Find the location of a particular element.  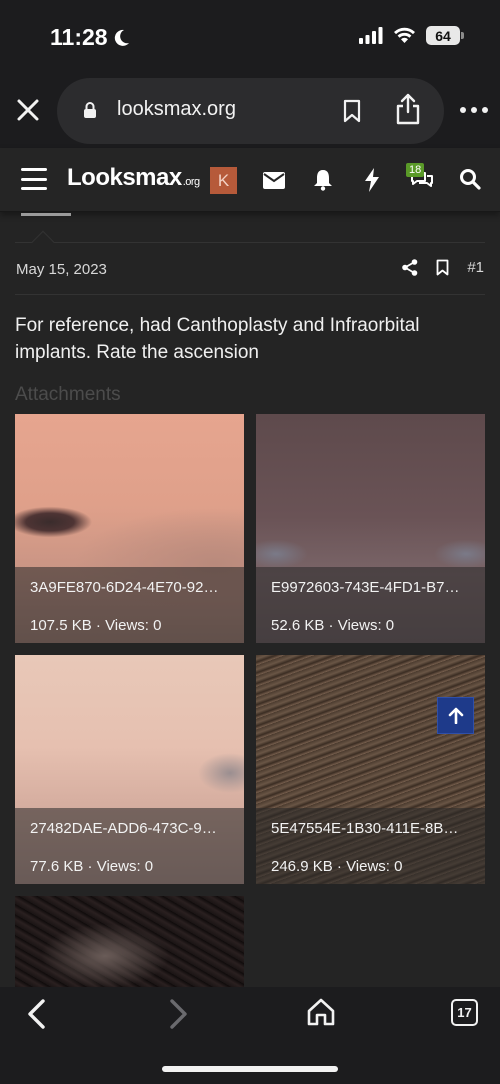

attachment-size: 52.6 KB is located at coordinates (298, 625).